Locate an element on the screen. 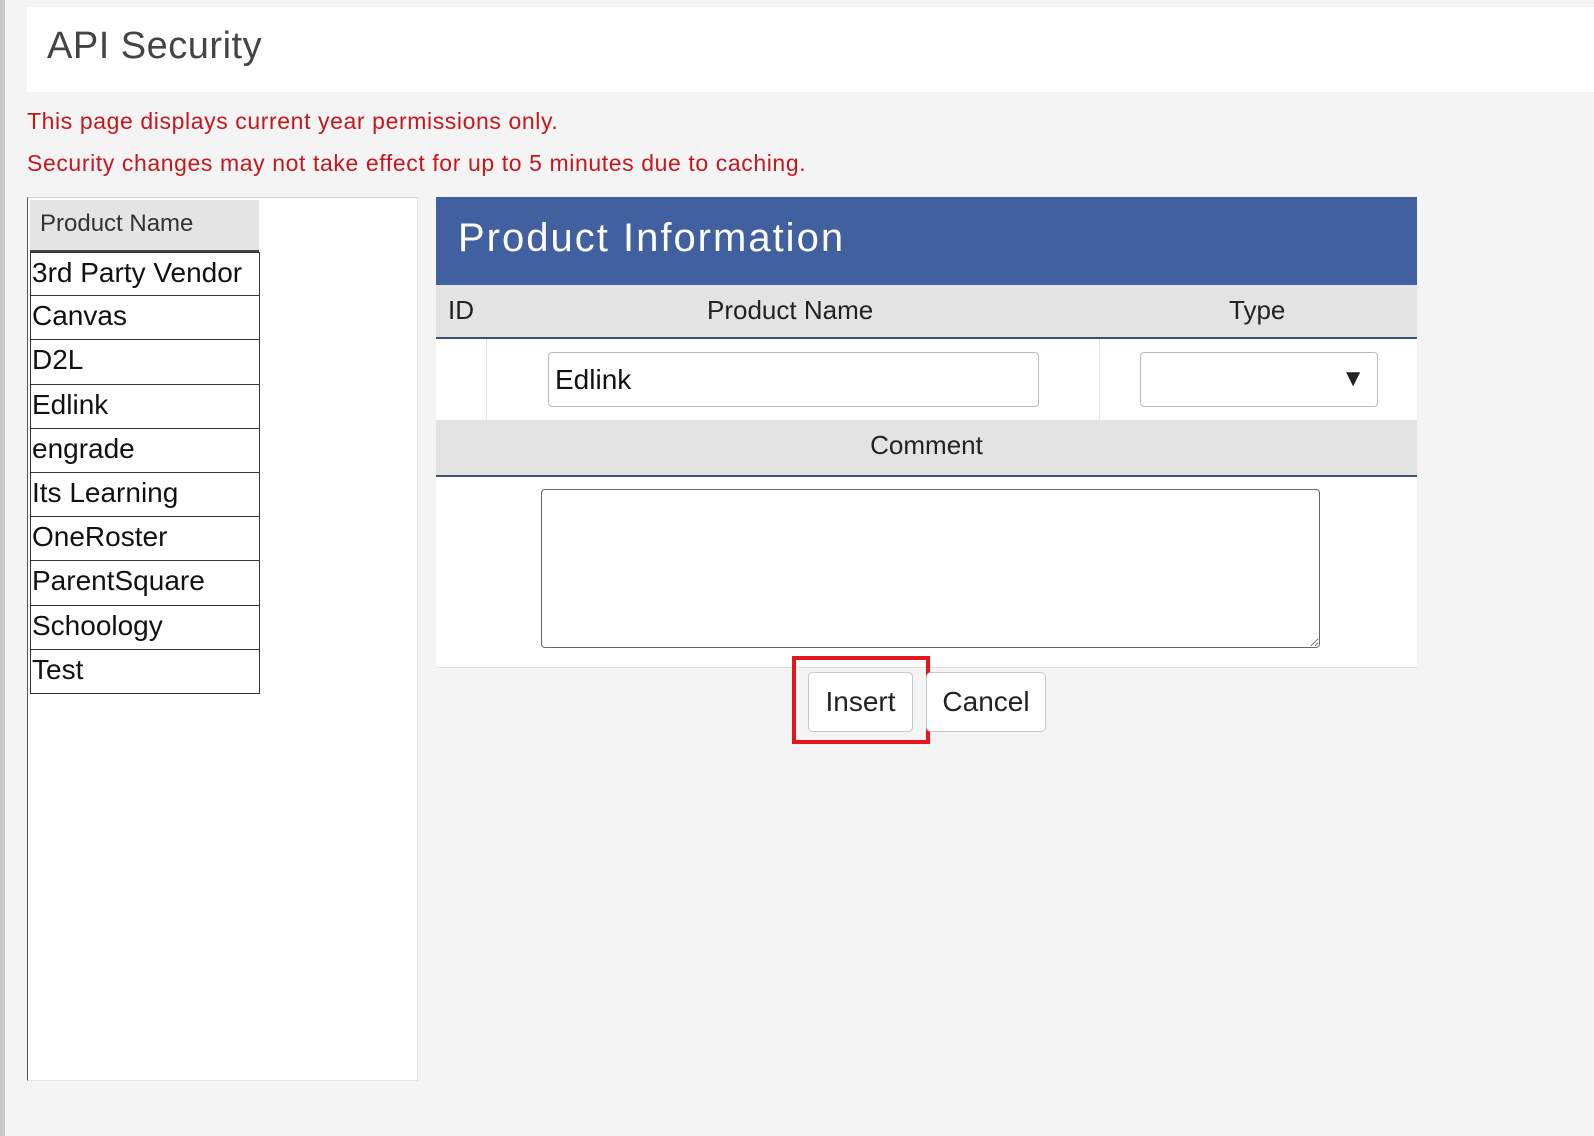 This screenshot has width=1594, height=1136. chevron-down-icon: ▼ is located at coordinates (1353, 378).